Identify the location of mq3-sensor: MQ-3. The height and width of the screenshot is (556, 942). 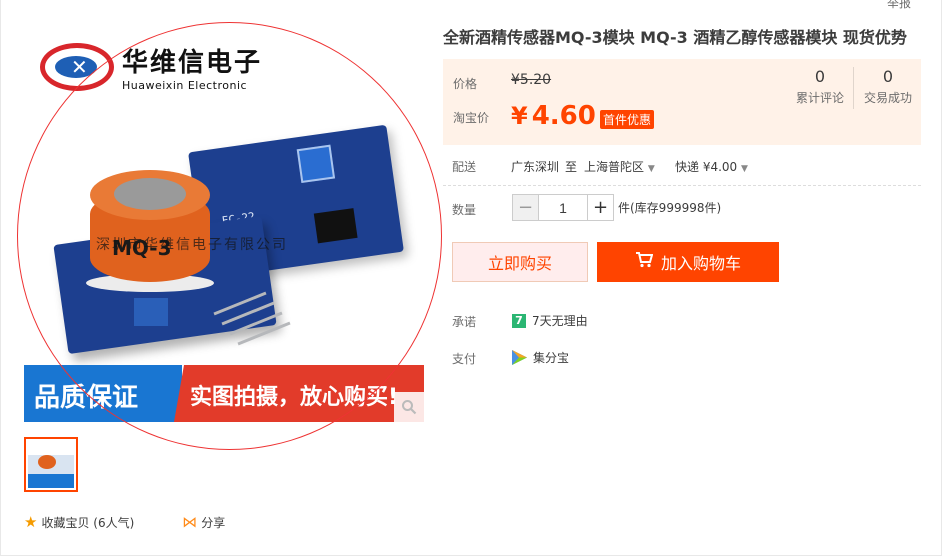
(150, 231).